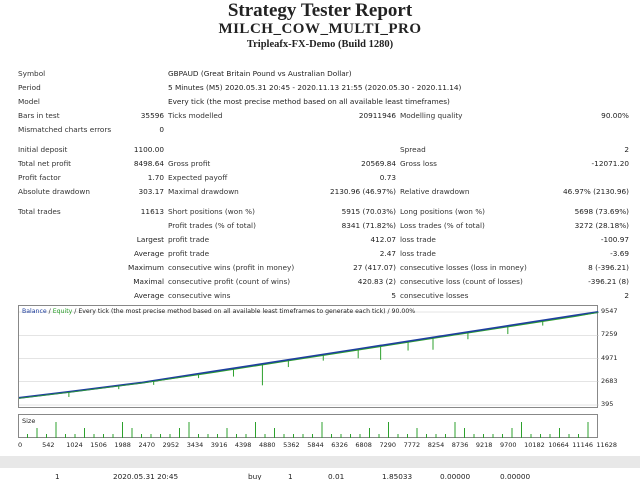 The width and height of the screenshot is (640, 480). What do you see at coordinates (122, 445) in the screenshot?
I see `x-tick-label: 1988` at bounding box center [122, 445].